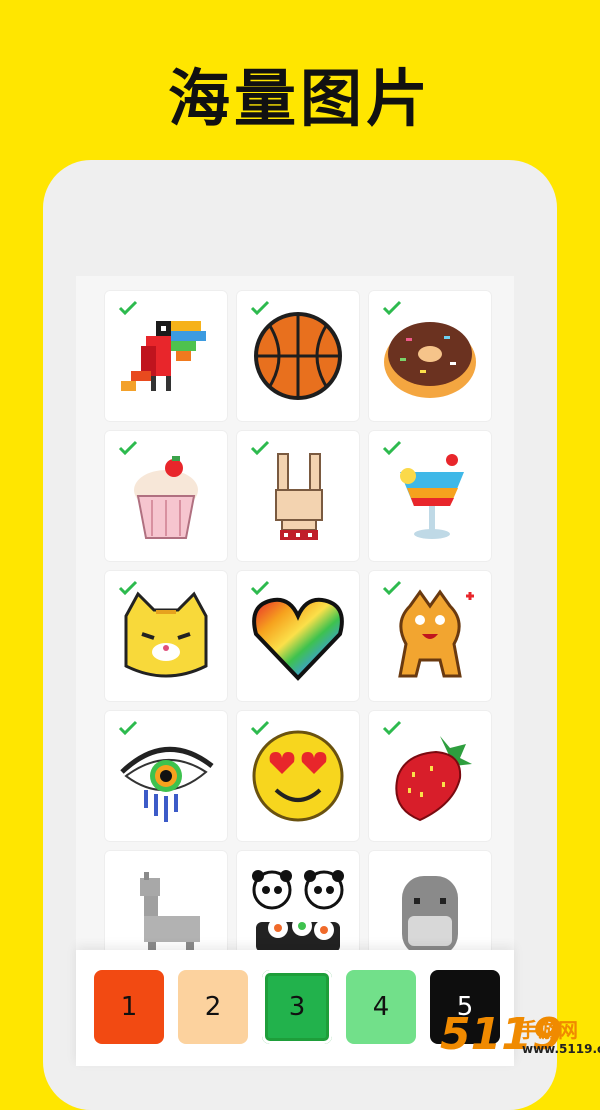 Image resolution: width=600 pixels, height=1110 pixels. I want to click on watermark-chinese: 手游网, so click(548, 1030).